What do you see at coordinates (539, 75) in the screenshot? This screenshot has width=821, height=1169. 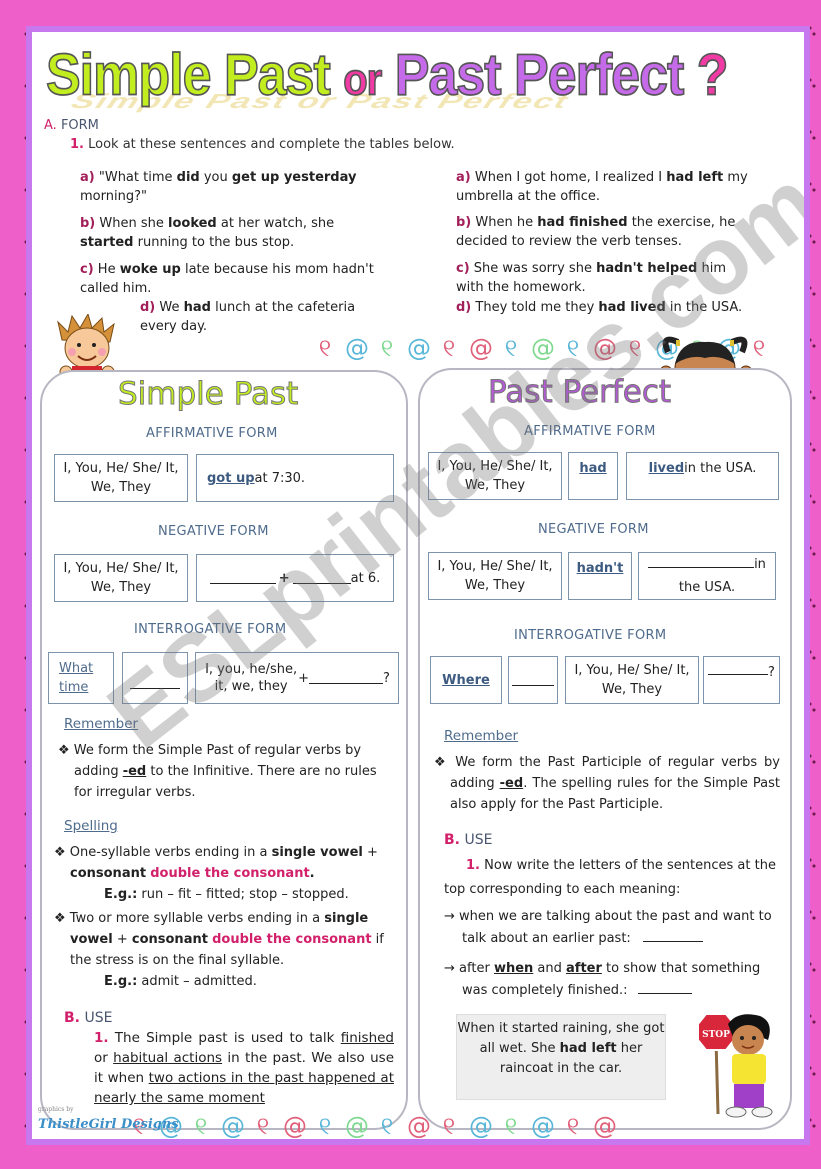 I see `title-past-perfect: Past Perfect` at bounding box center [539, 75].